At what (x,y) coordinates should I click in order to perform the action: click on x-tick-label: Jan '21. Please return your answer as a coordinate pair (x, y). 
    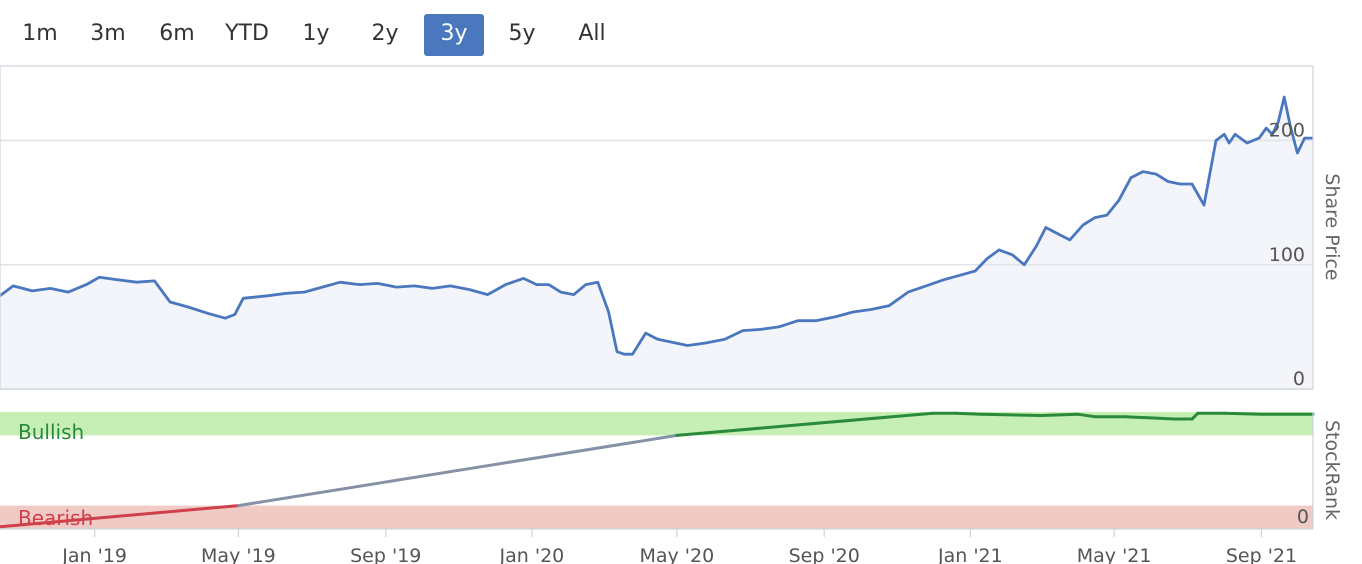
    Looking at the image, I should click on (970, 554).